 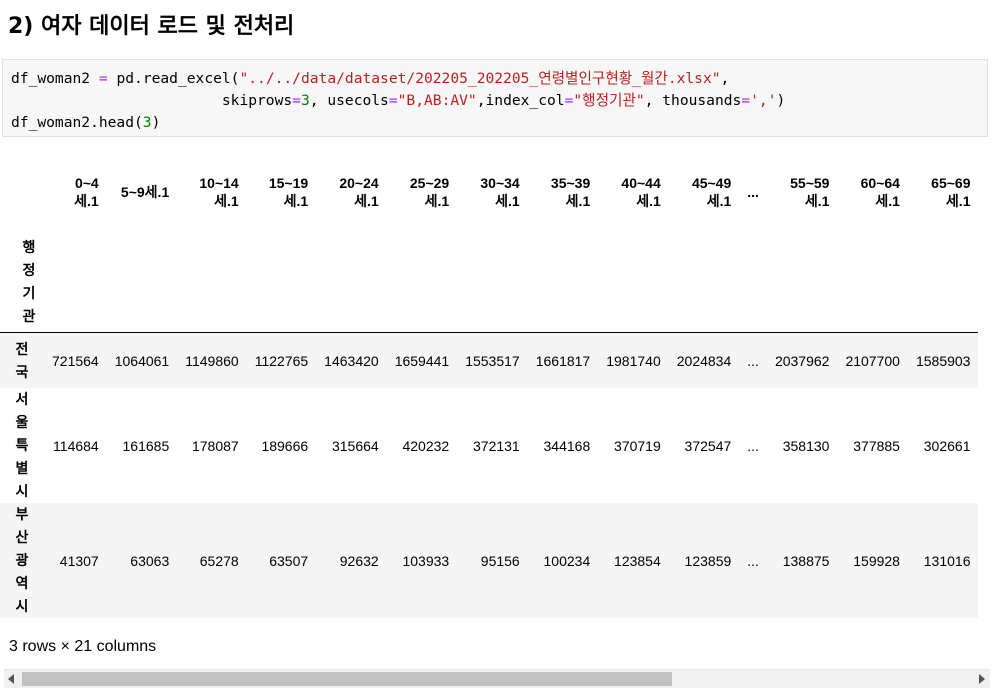 I want to click on table-cell: 1553517, so click(x=492, y=360).